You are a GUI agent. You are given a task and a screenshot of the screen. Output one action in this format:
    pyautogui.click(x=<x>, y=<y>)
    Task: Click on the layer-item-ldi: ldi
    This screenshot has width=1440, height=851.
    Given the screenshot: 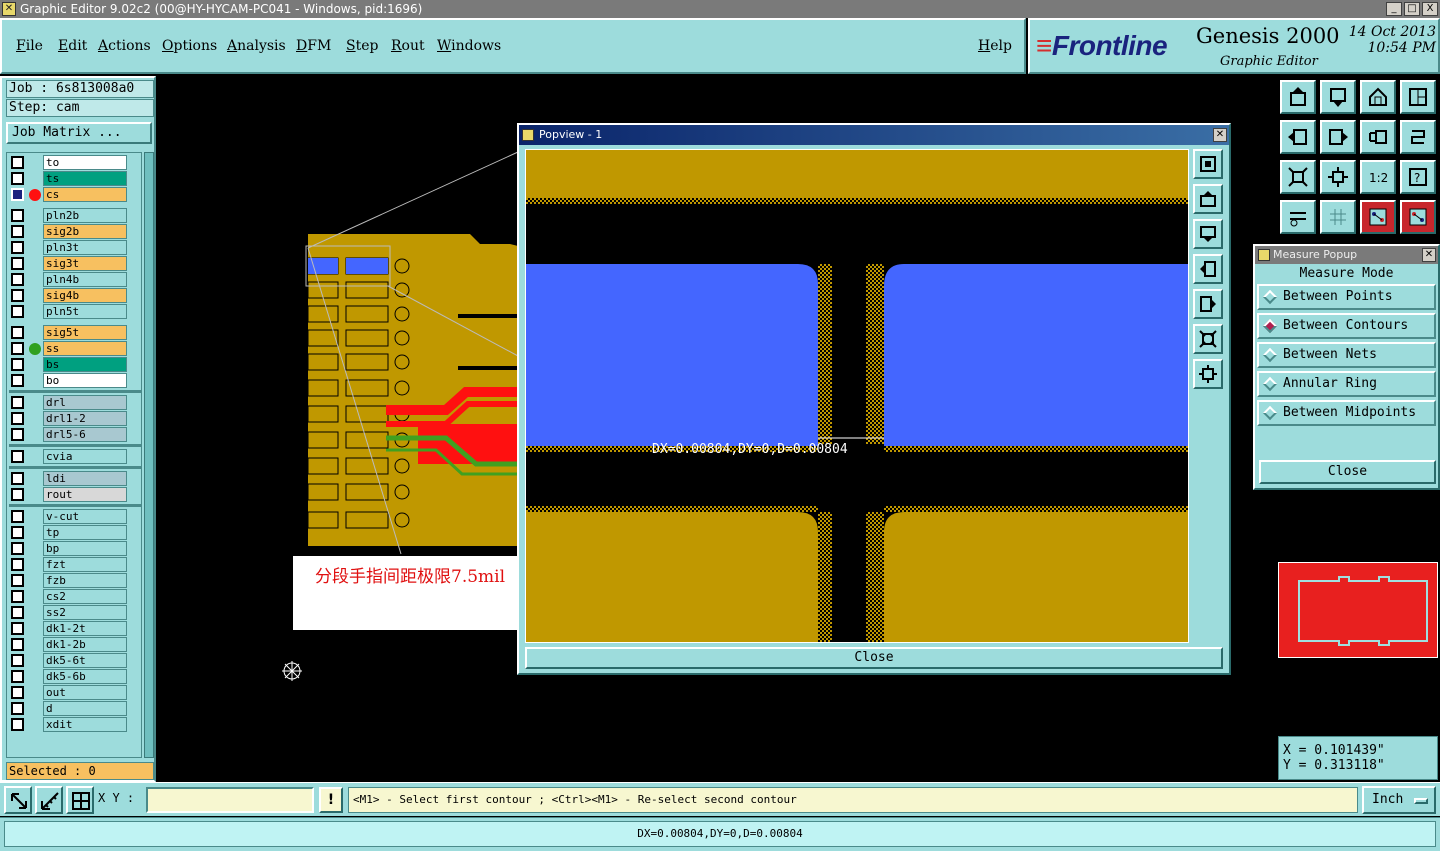 What is the action you would take?
    pyautogui.click(x=69, y=478)
    